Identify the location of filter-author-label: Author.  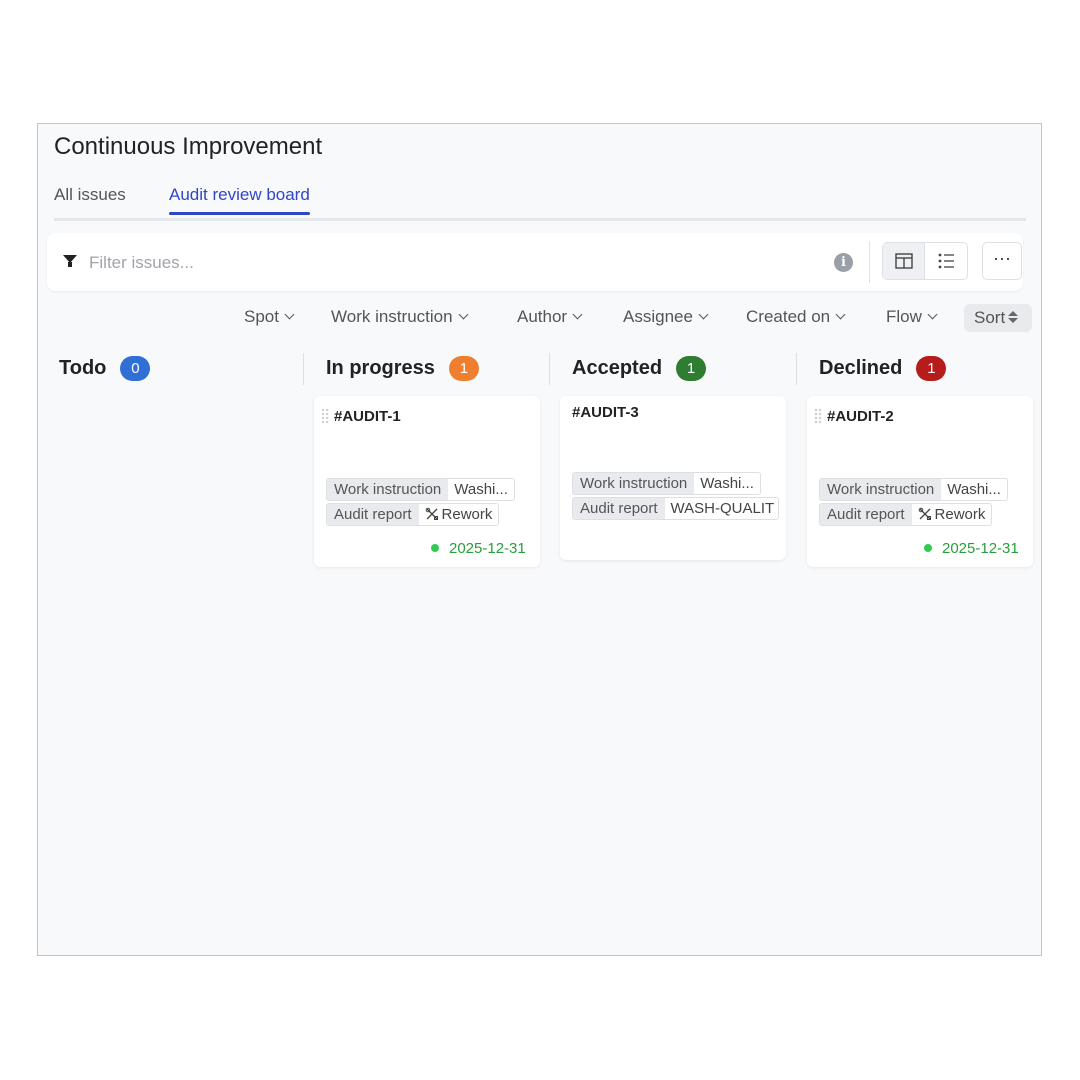
(542, 316).